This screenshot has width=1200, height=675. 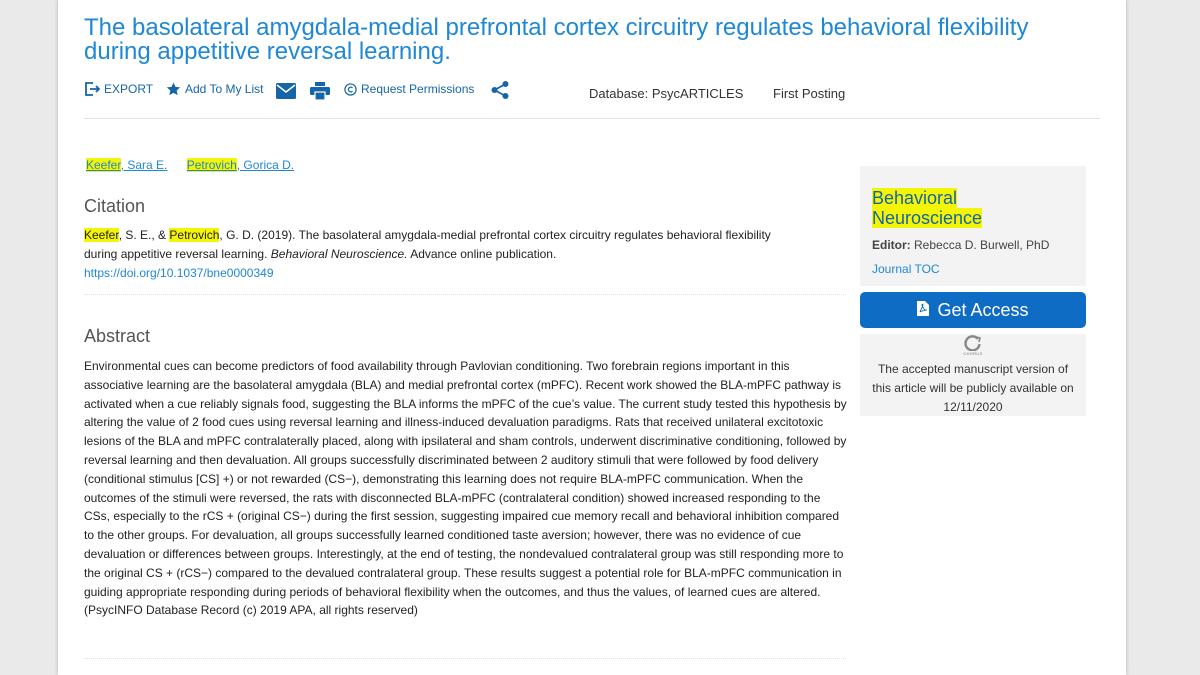 I want to click on add-to-list-label: Add To My List, so click(x=224, y=89).